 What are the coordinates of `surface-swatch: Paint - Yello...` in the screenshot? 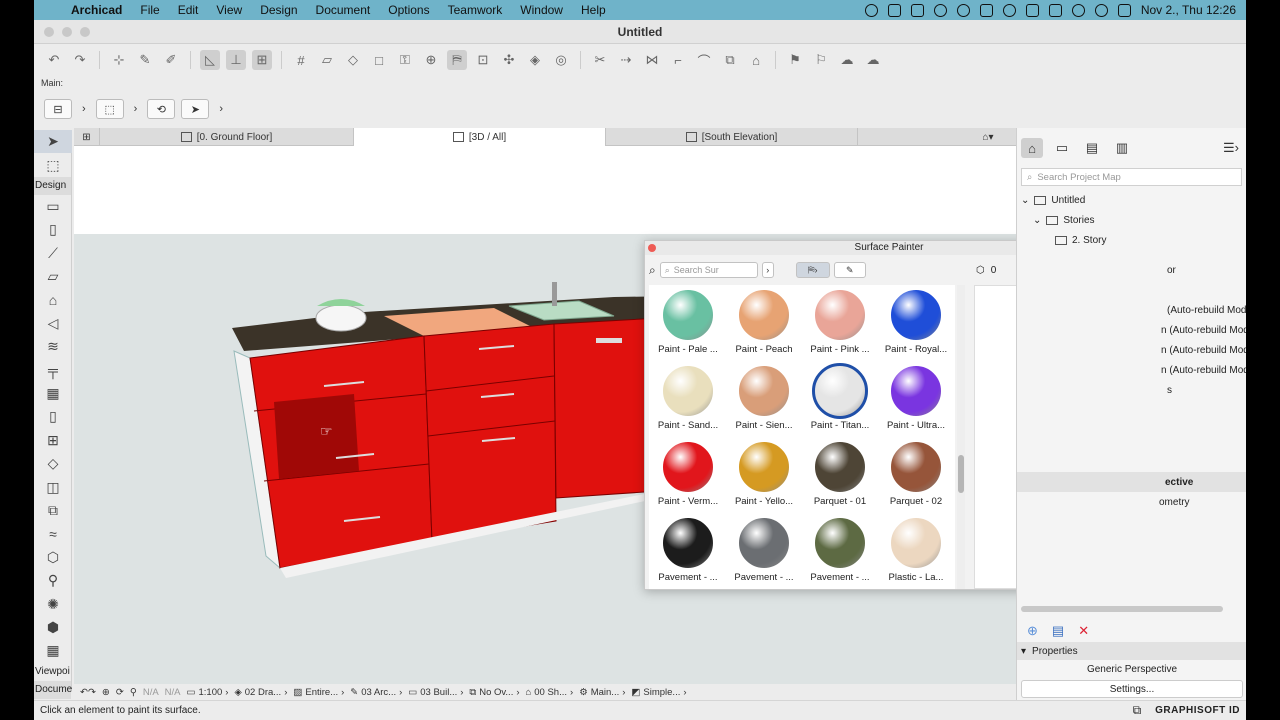 It's located at (764, 474).